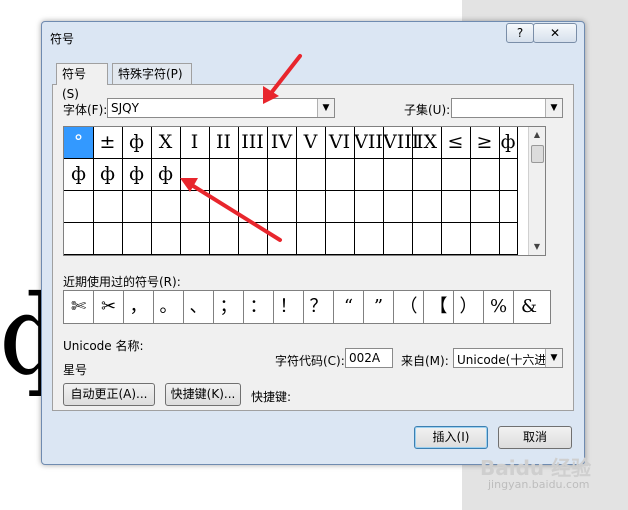 The height and width of the screenshot is (510, 628). Describe the element at coordinates (82, 82) in the screenshot. I see `tab-symbols: 符号(S)` at that location.